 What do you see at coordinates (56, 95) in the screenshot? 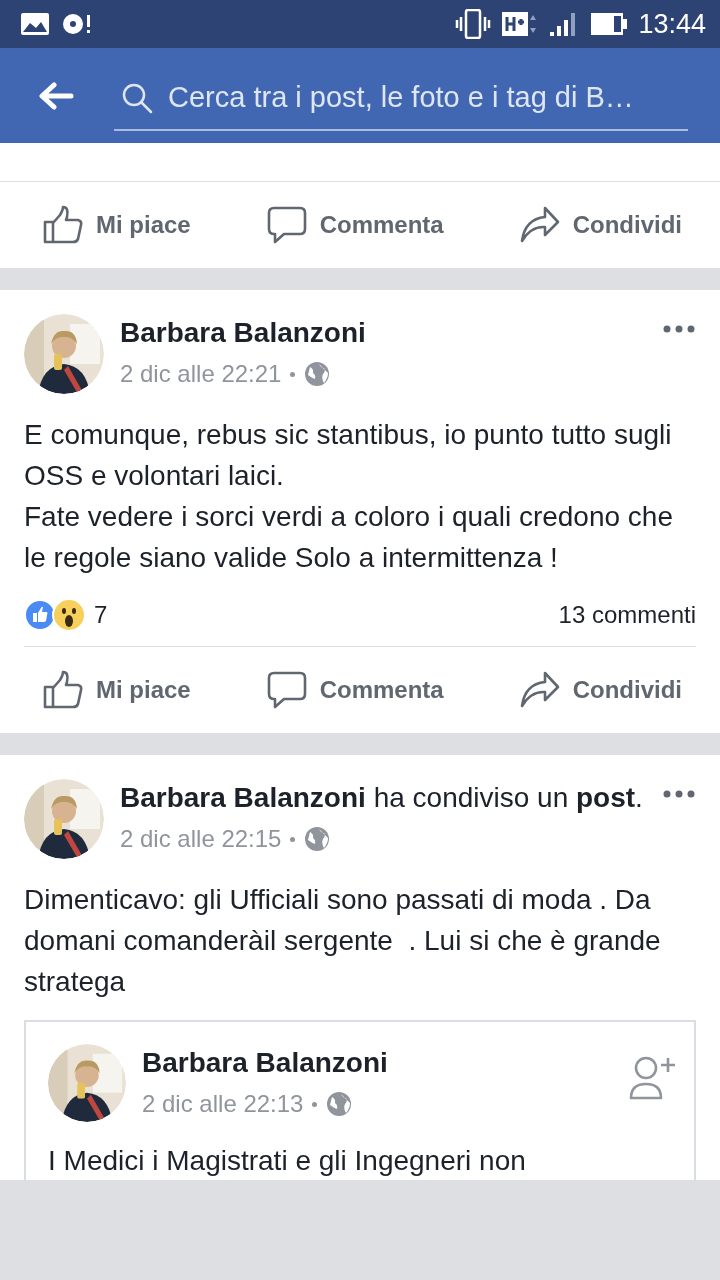
I see `back-button` at bounding box center [56, 95].